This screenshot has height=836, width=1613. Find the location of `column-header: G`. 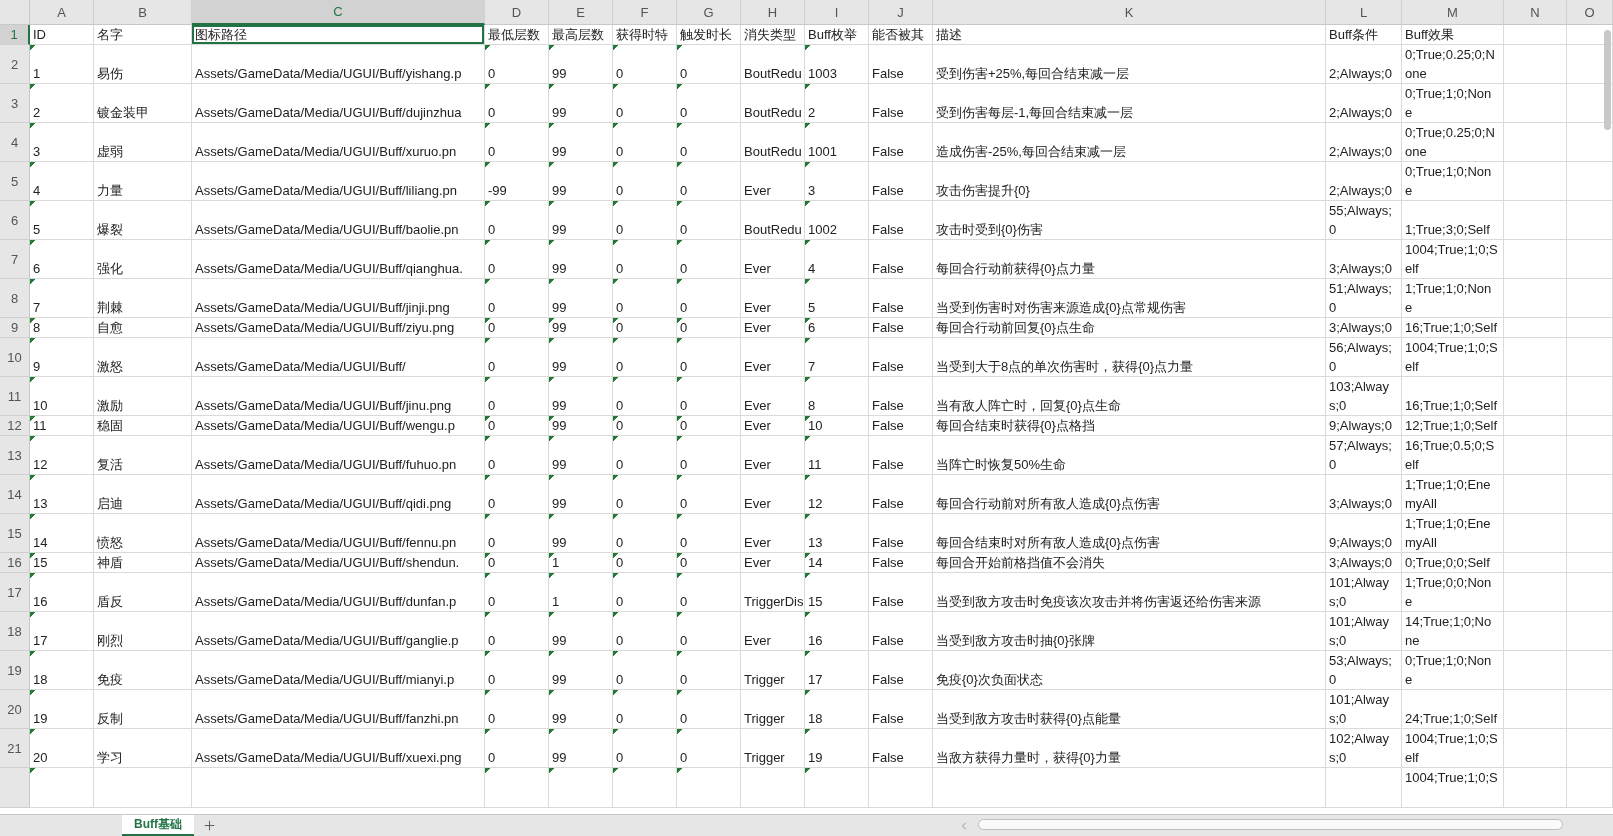

column-header: G is located at coordinates (709, 12).